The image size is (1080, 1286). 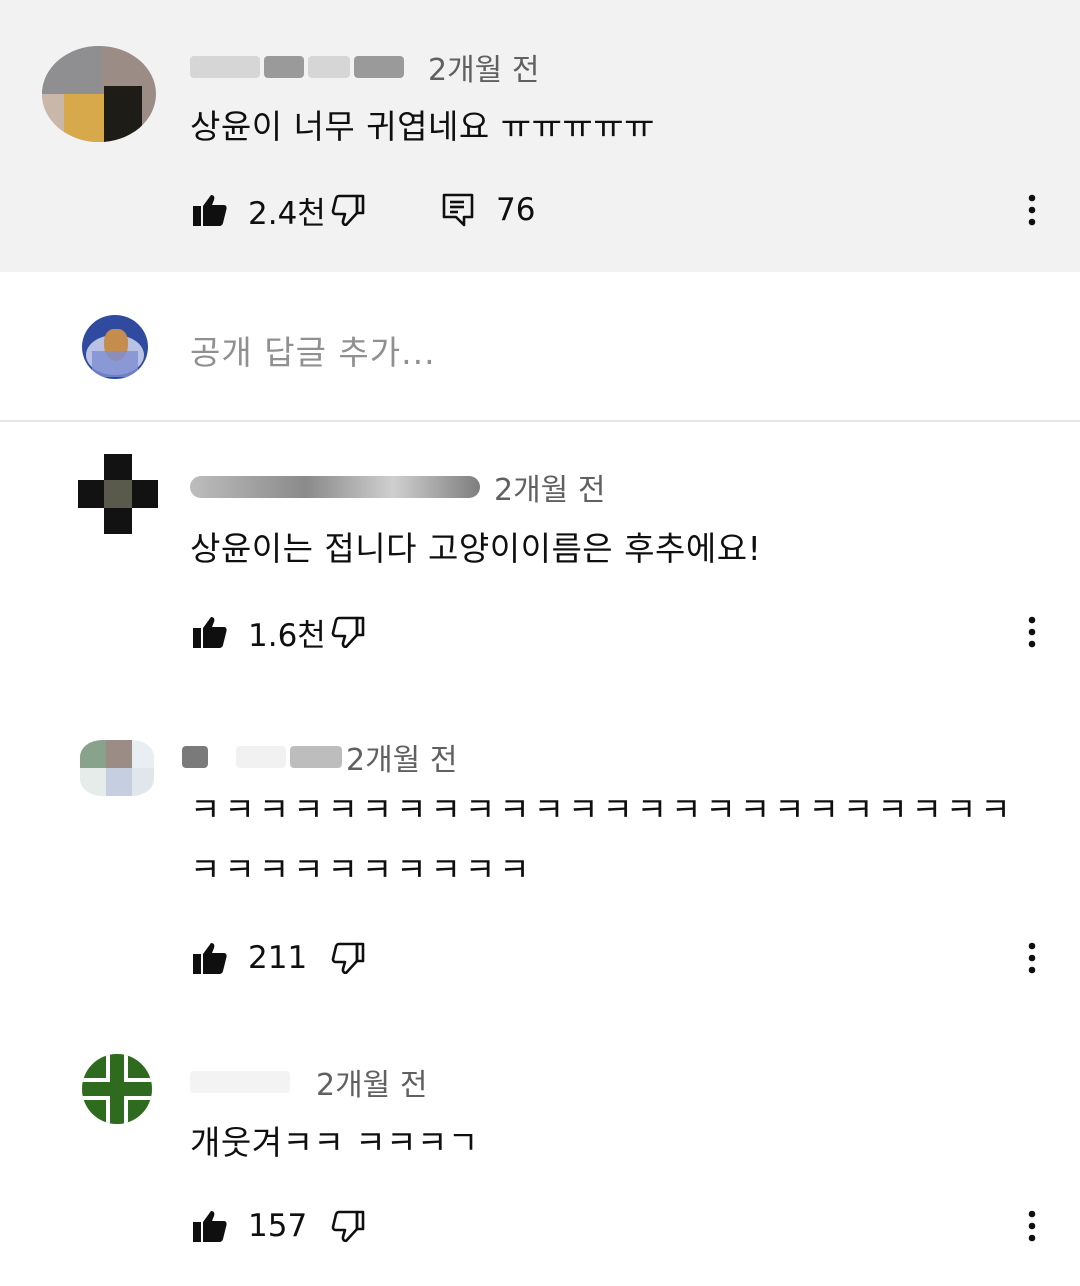 I want to click on like-count: 2.4천, so click(x=287, y=213).